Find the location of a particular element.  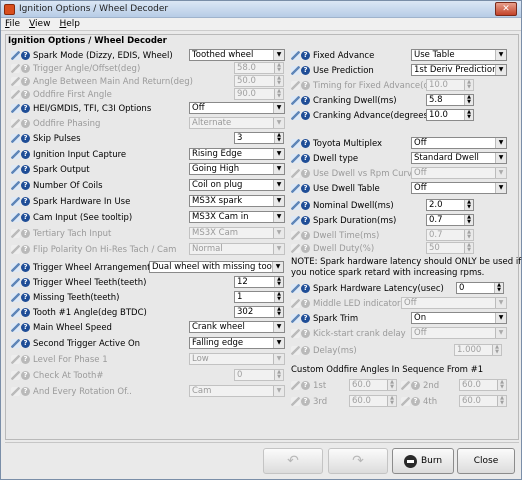

right-spark-hardware-latency-usec-input: 0 ▲ ▼ is located at coordinates (480, 288).